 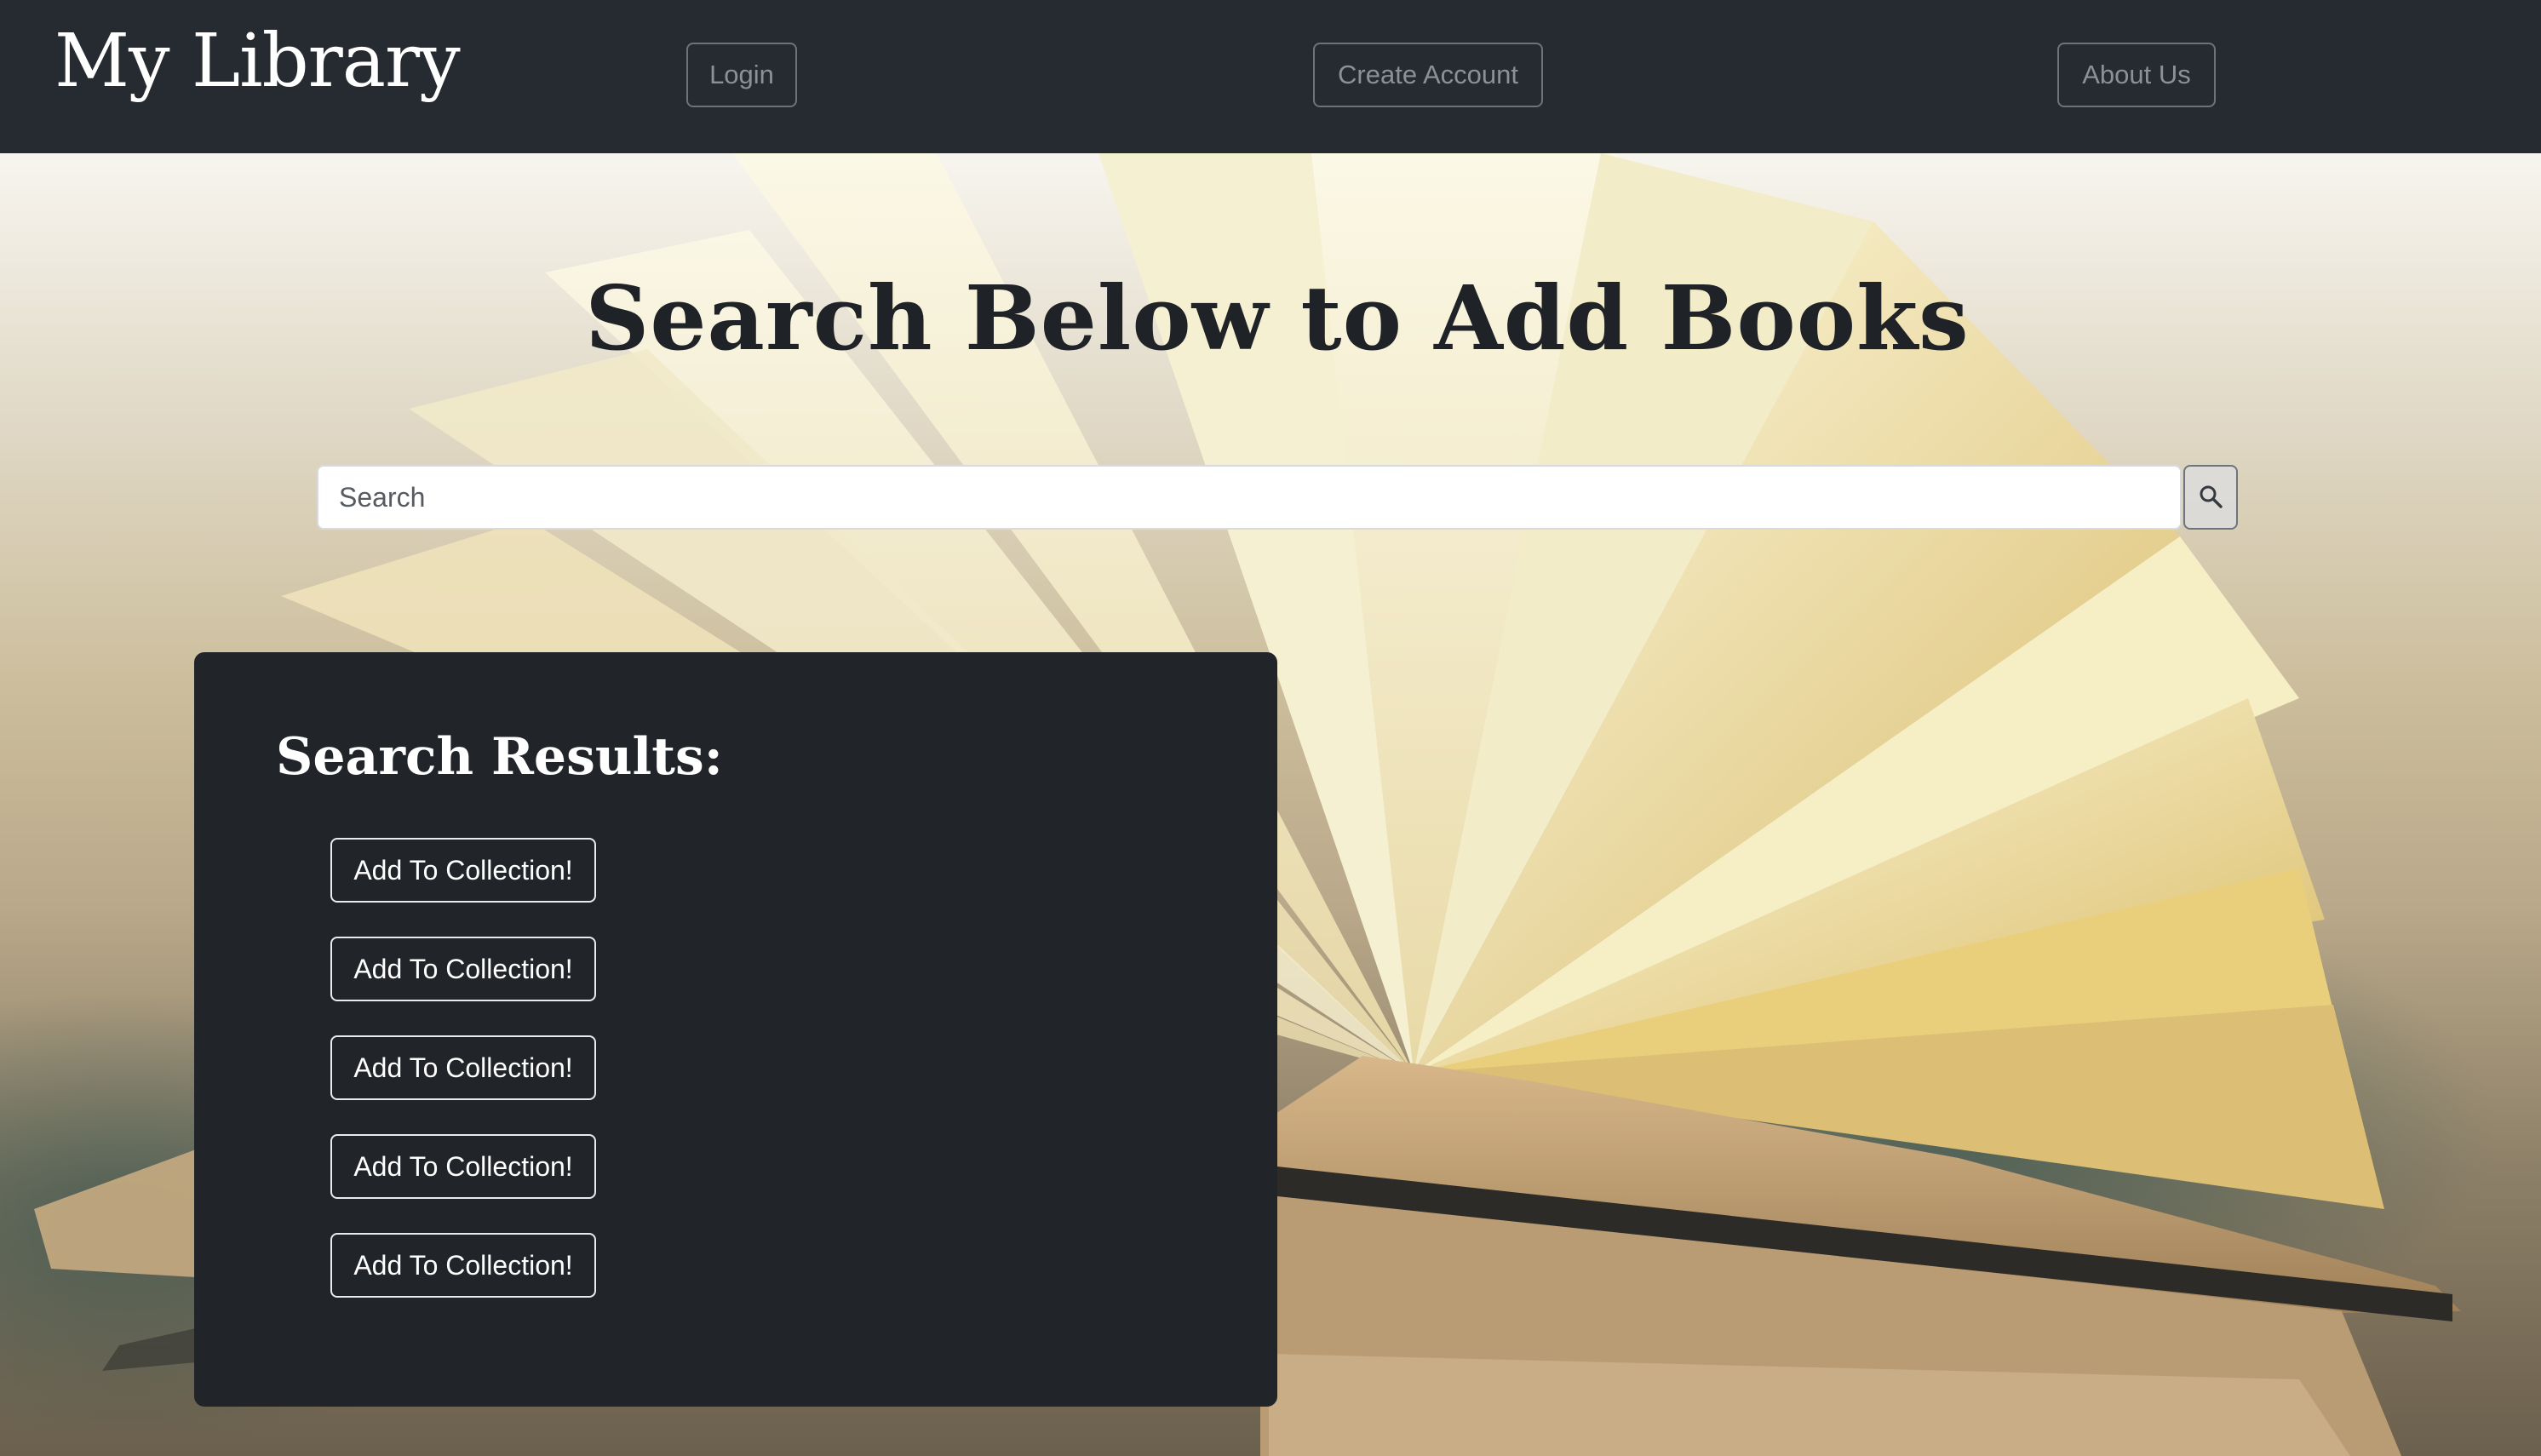 What do you see at coordinates (1277, 318) in the screenshot?
I see `page-title: Search Below to Add Books` at bounding box center [1277, 318].